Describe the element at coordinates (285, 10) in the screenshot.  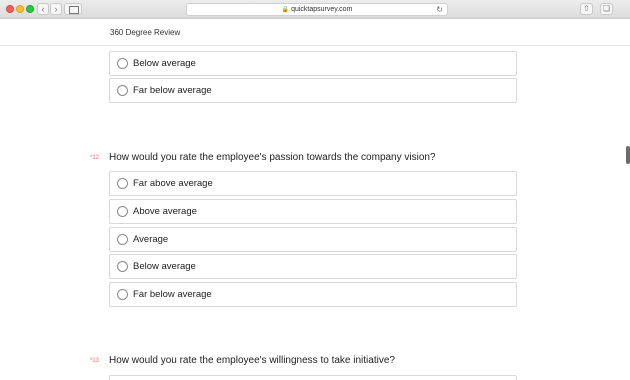
I see `lock-icon: 🔒` at that location.